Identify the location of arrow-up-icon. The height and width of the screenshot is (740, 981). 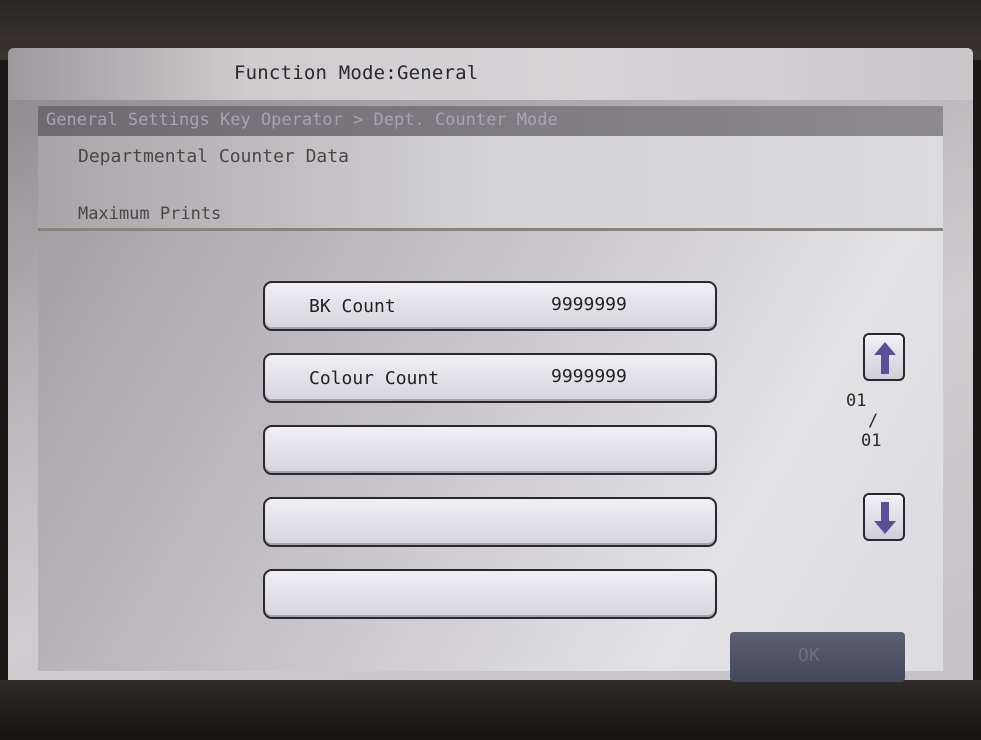
(885, 358).